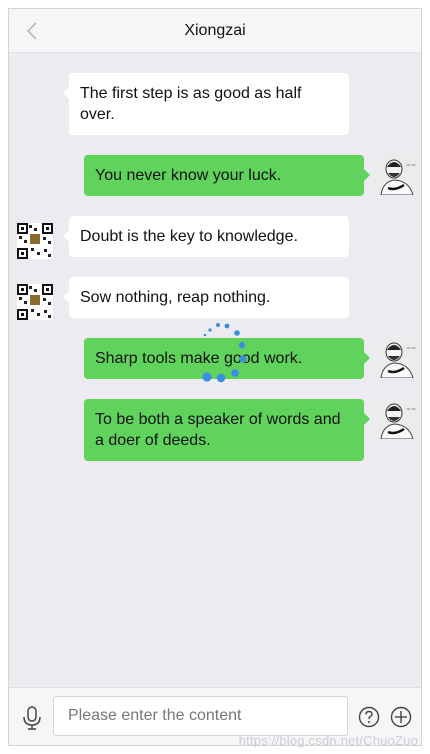  What do you see at coordinates (328, 740) in the screenshot?
I see `watermark: https://blog.csdn.net/ChuoZuo` at bounding box center [328, 740].